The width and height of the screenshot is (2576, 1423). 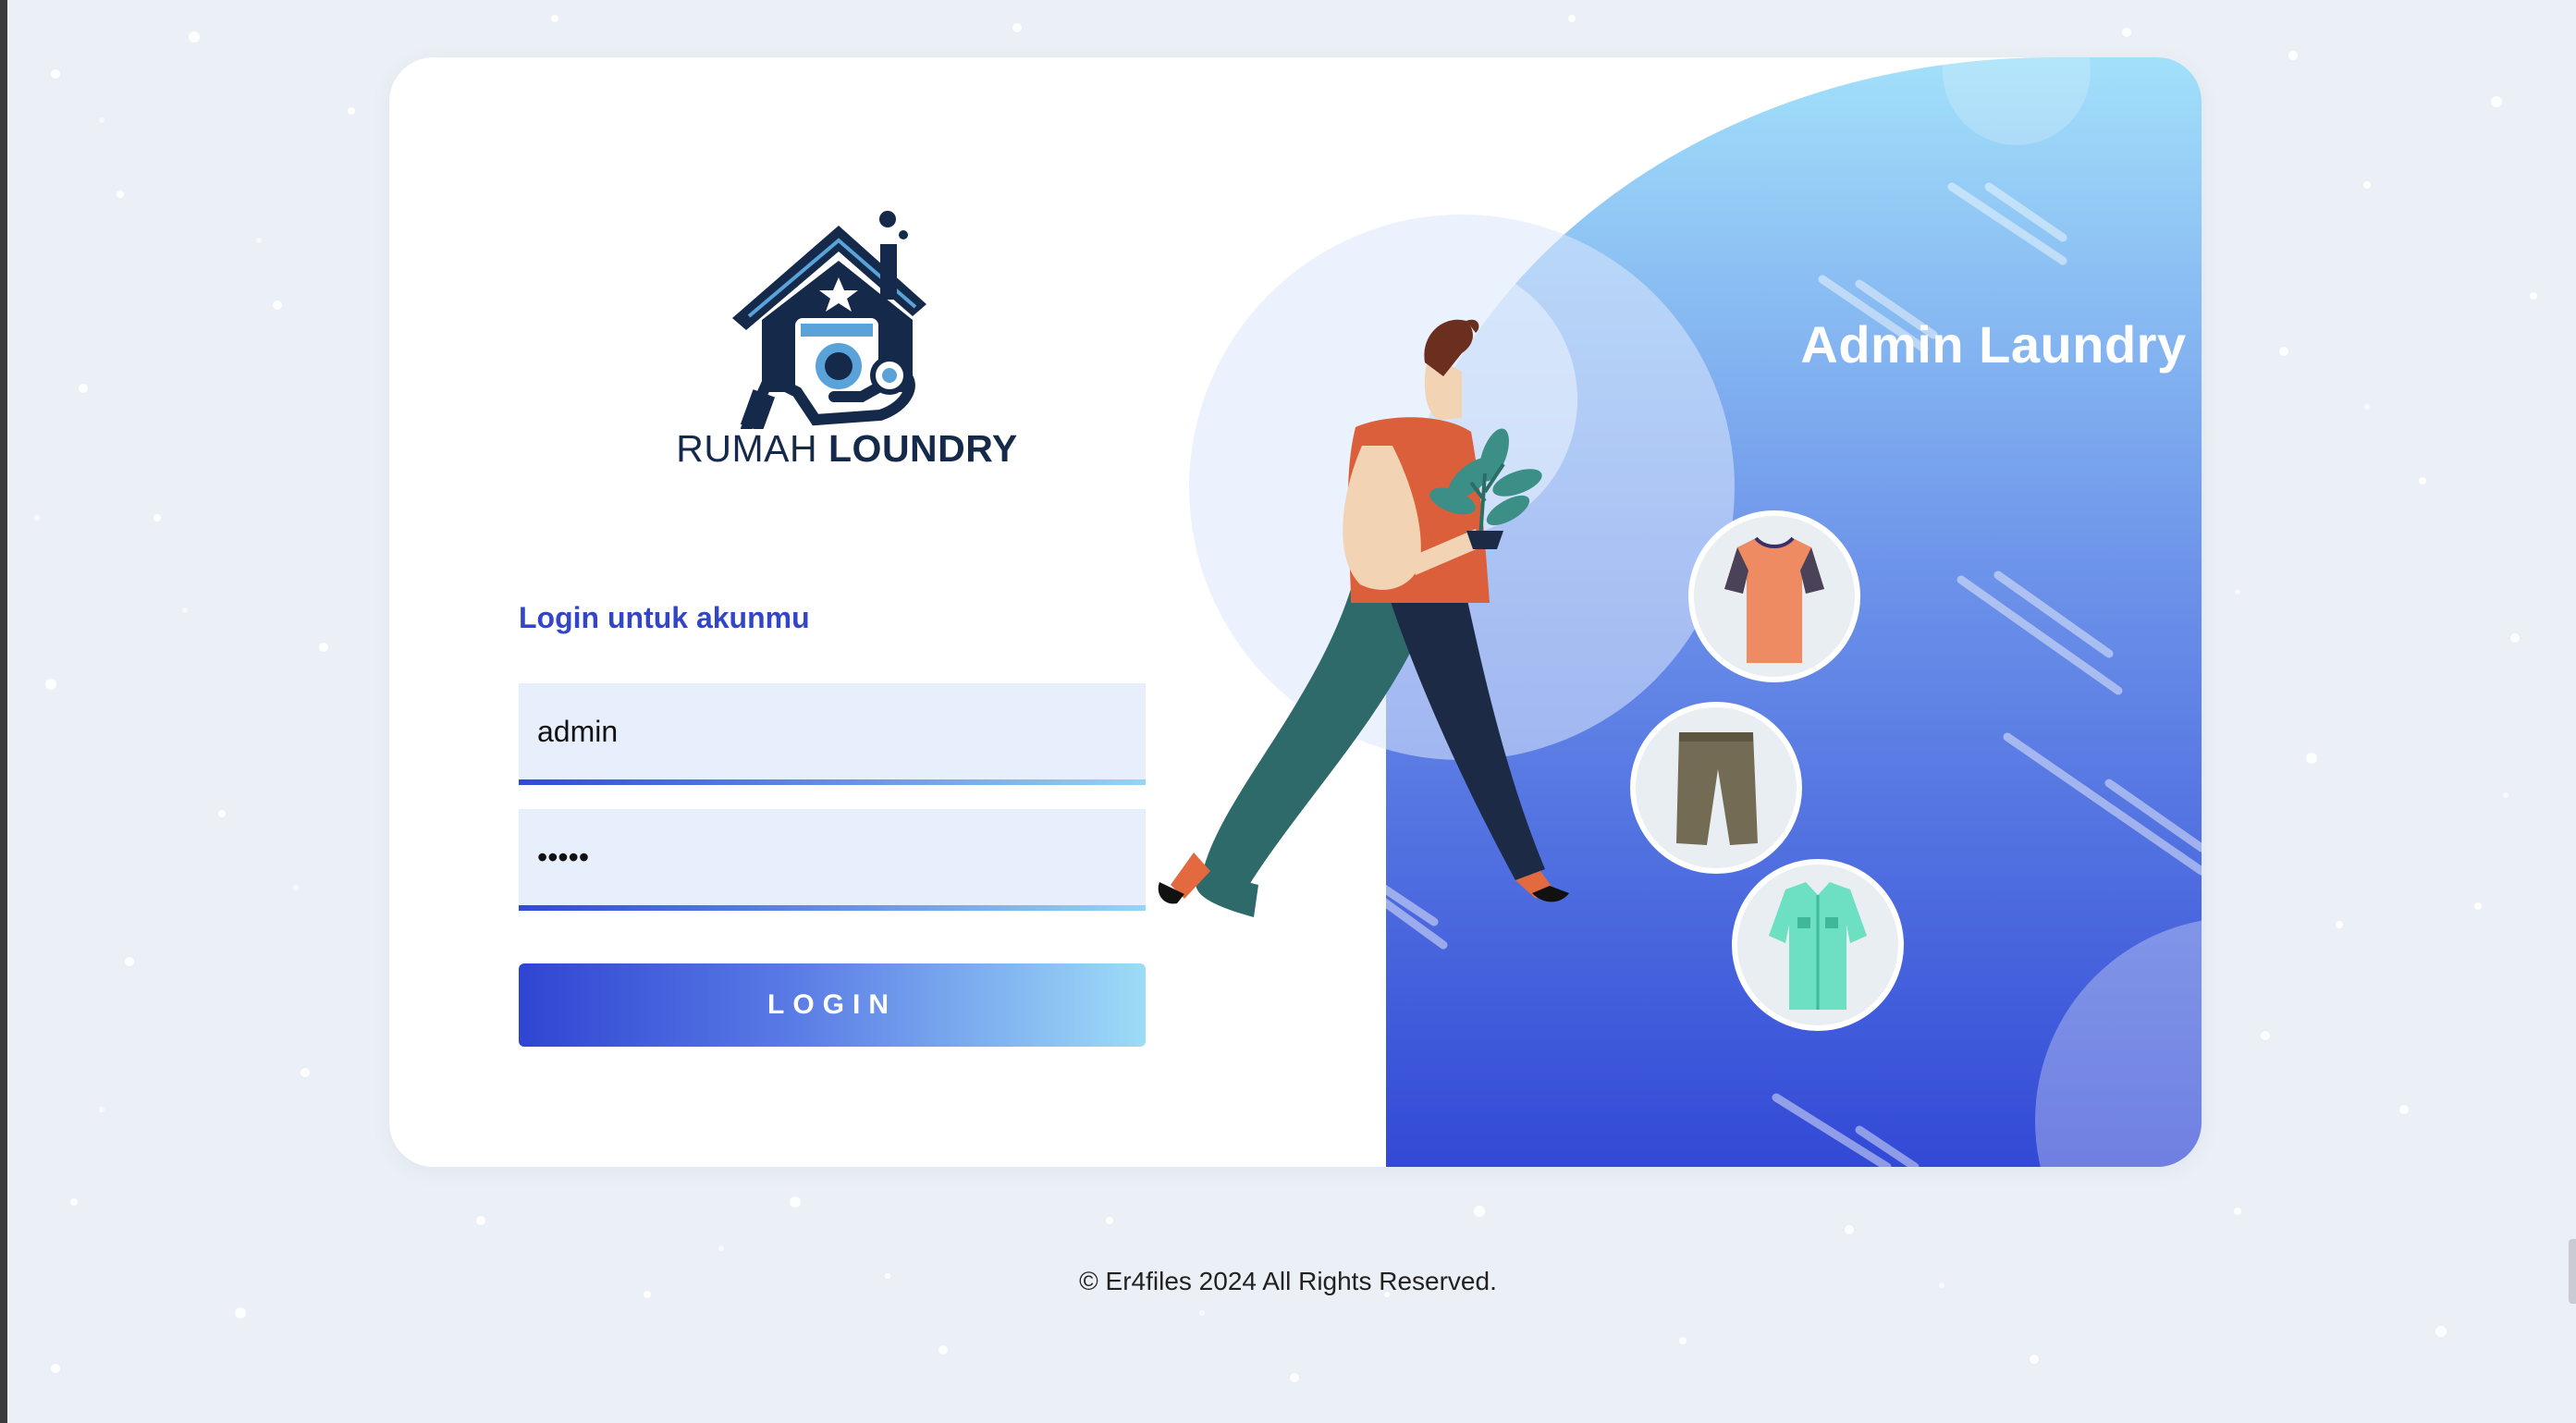 I want to click on username-field-wrapper, so click(x=833, y=734).